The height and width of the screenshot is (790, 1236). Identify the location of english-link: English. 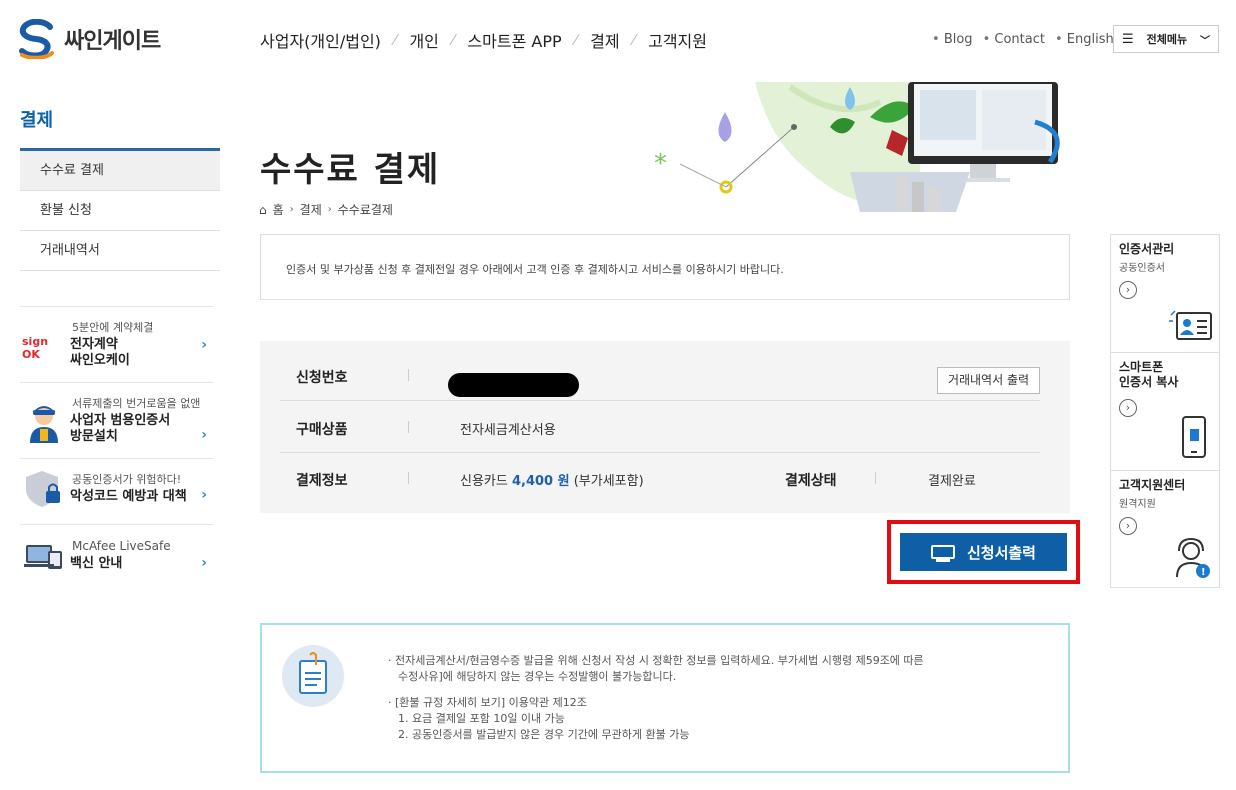
(1084, 39).